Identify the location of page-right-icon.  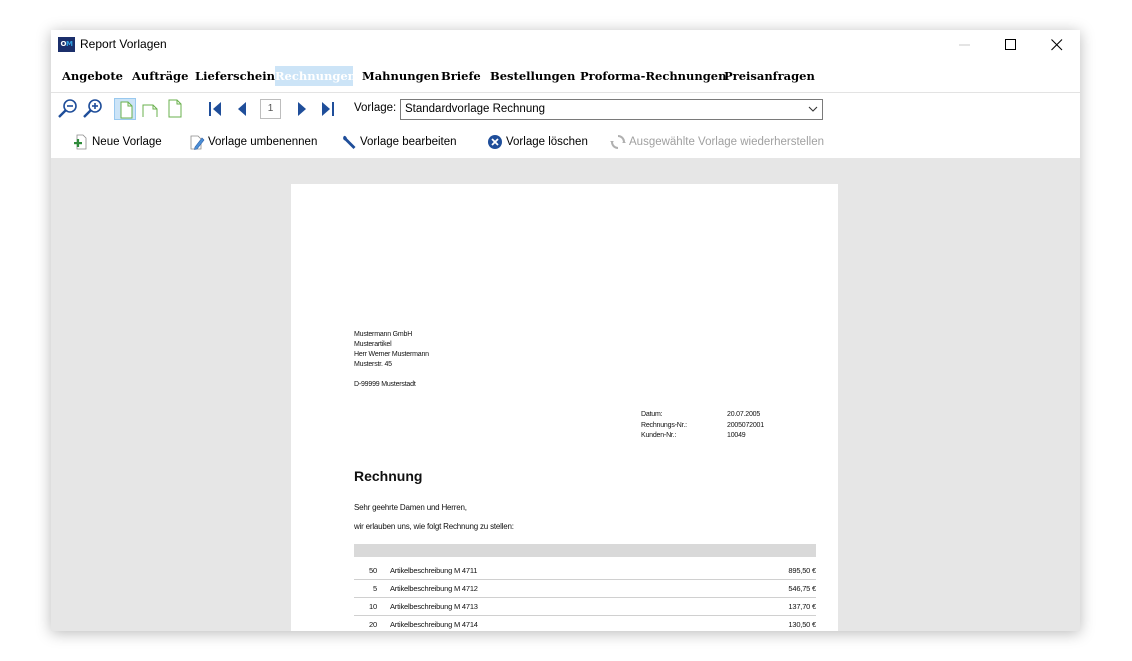
(150, 110).